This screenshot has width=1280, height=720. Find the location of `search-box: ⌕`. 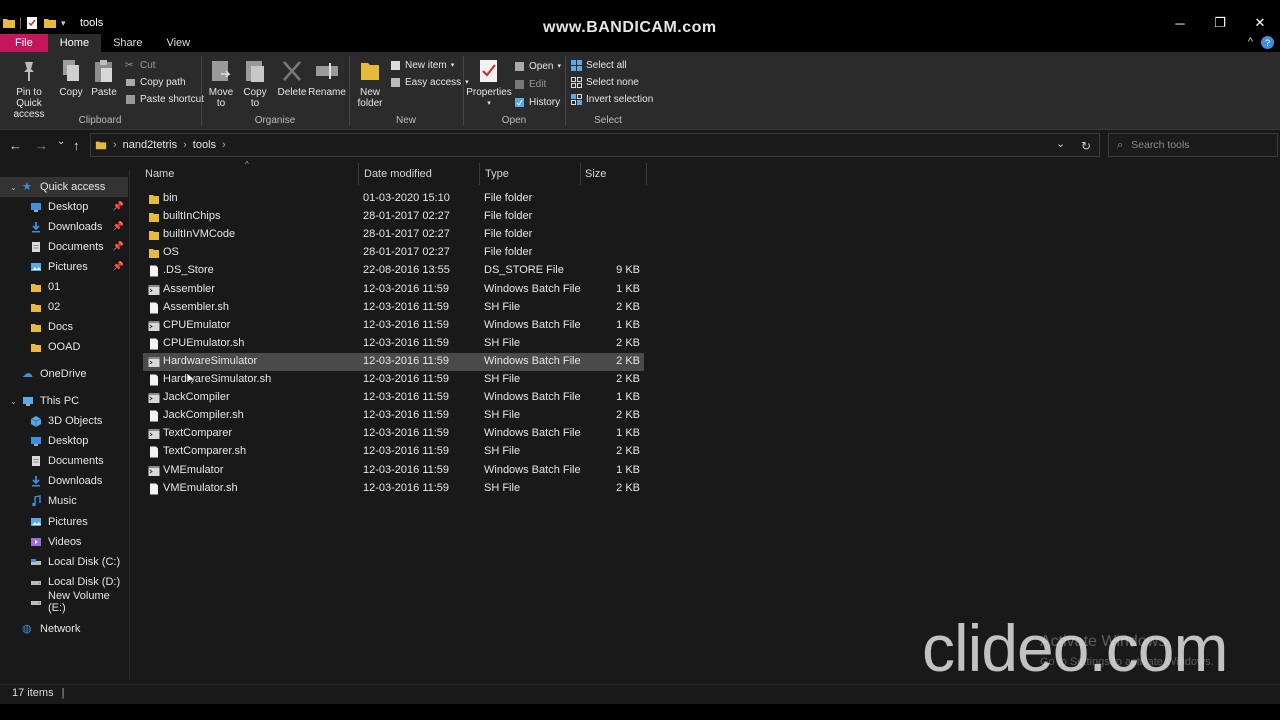

search-box: ⌕ is located at coordinates (1193, 145).